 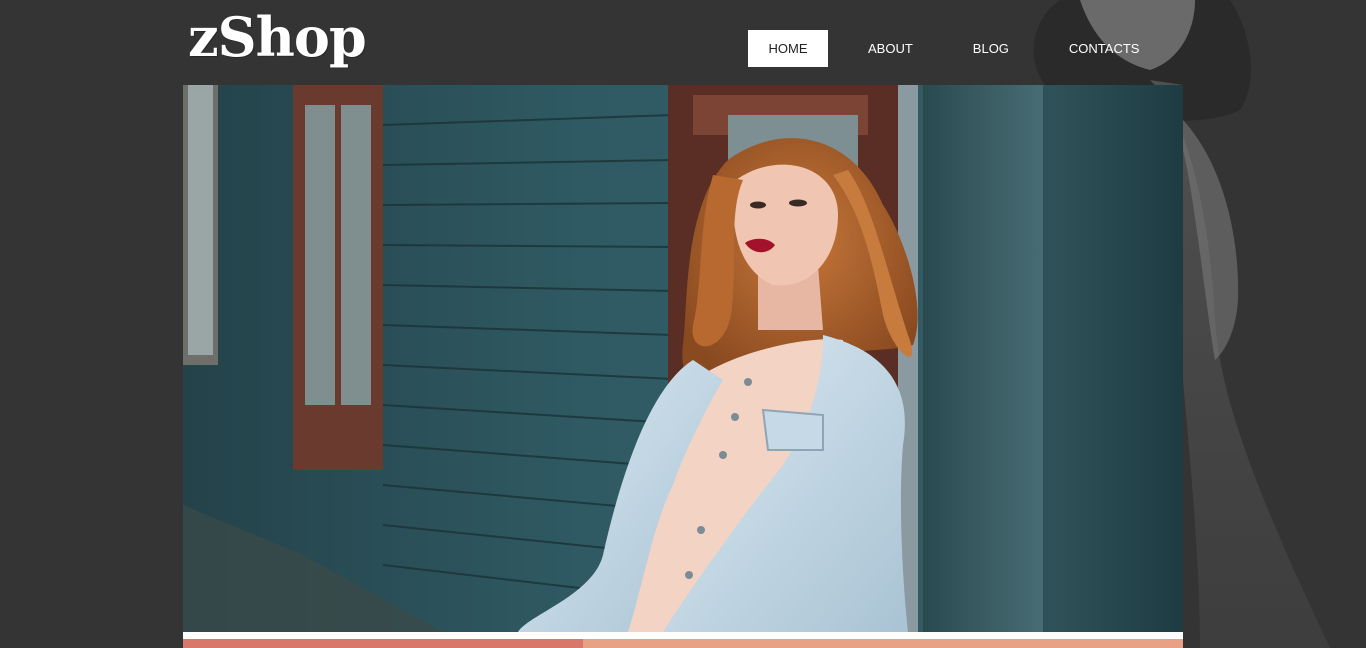 I want to click on promo-banner-right, so click(x=883, y=643).